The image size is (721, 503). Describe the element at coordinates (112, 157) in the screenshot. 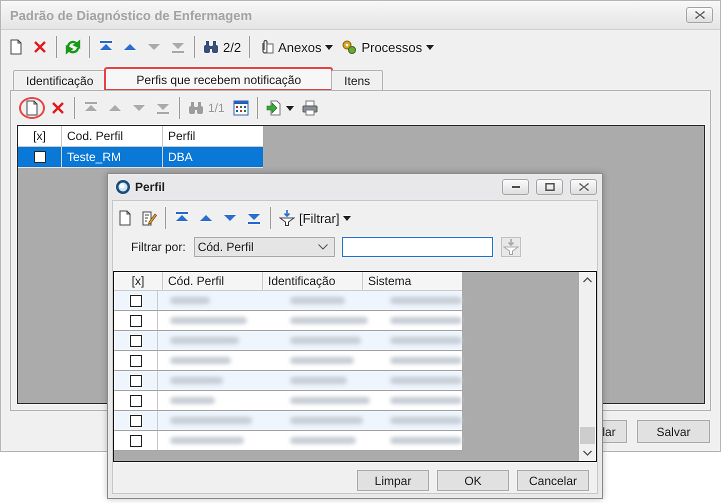

I see `table-cell: Teste_RM` at that location.